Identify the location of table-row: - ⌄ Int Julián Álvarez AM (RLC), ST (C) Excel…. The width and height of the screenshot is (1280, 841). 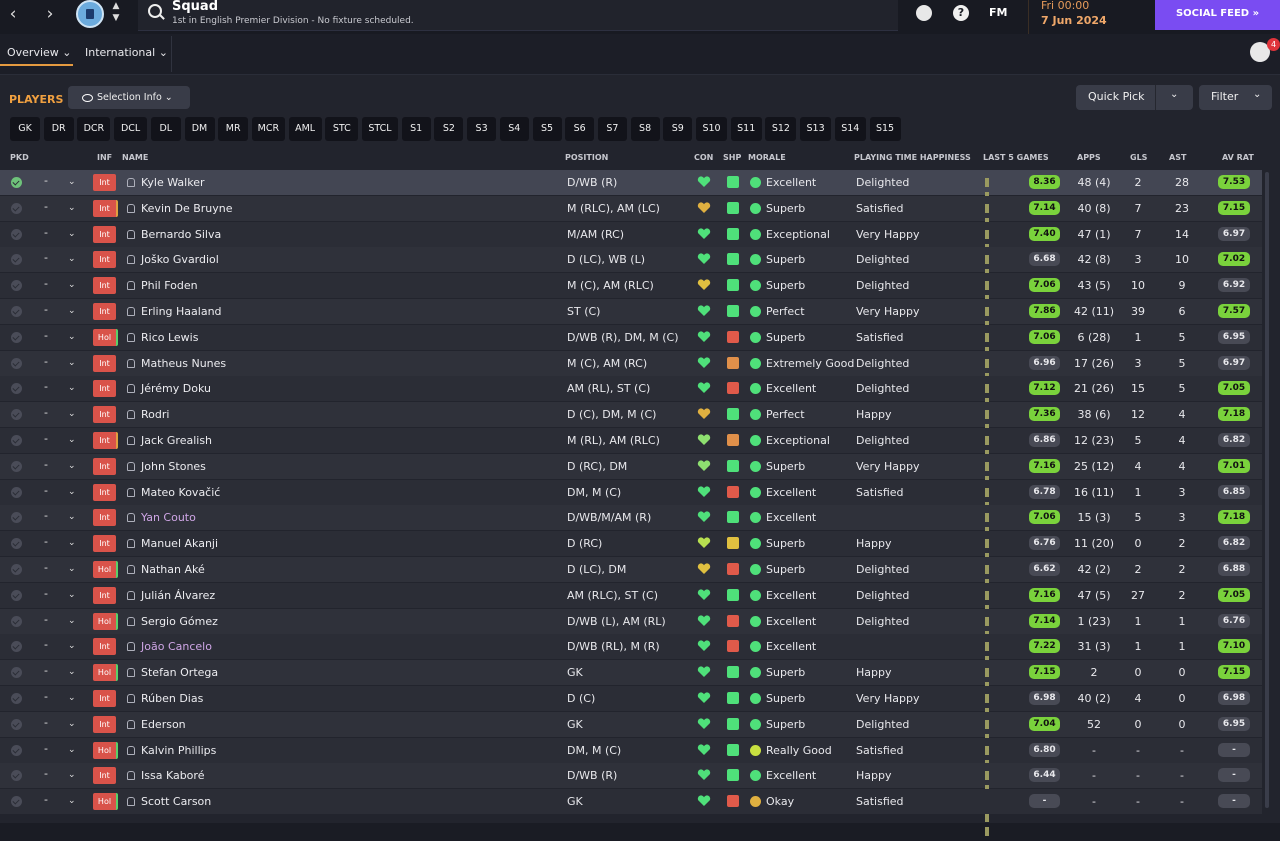
(631, 619).